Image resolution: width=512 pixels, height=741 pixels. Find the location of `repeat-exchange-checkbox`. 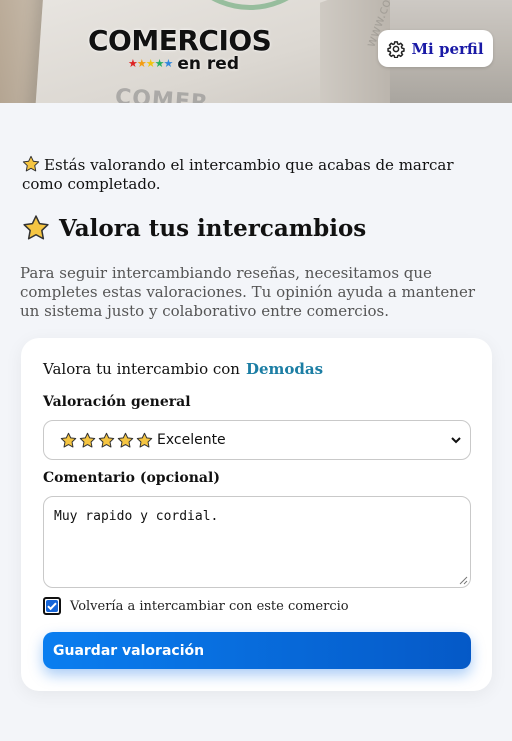

repeat-exchange-checkbox is located at coordinates (52, 606).